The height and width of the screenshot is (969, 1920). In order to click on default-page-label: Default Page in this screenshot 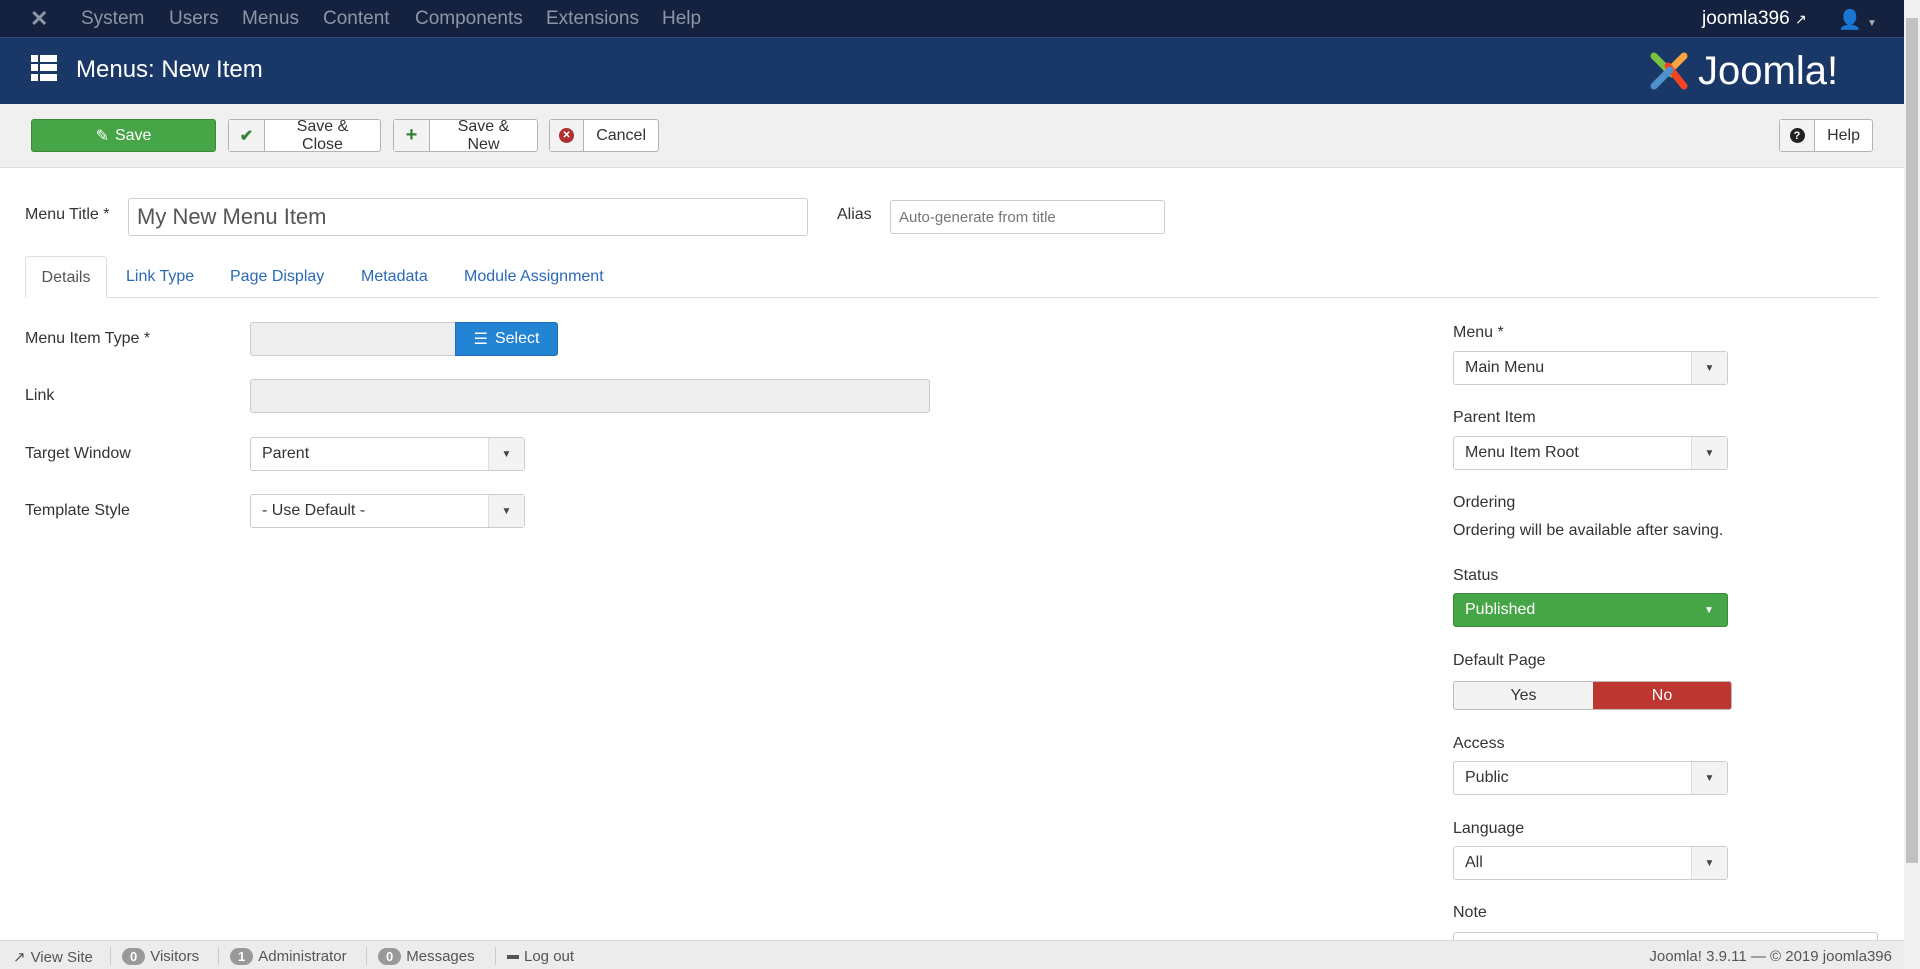, I will do `click(1499, 660)`.